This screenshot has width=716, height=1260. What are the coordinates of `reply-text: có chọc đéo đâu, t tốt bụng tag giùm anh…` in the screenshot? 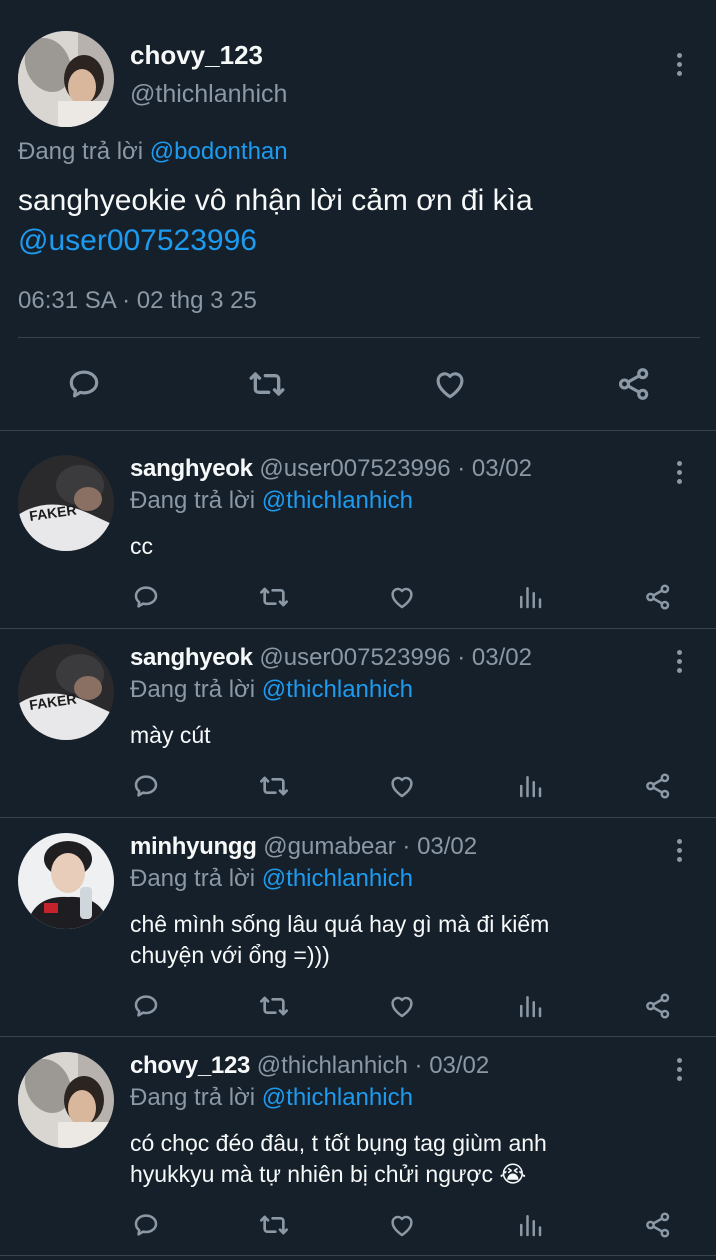 It's located at (390, 1159).